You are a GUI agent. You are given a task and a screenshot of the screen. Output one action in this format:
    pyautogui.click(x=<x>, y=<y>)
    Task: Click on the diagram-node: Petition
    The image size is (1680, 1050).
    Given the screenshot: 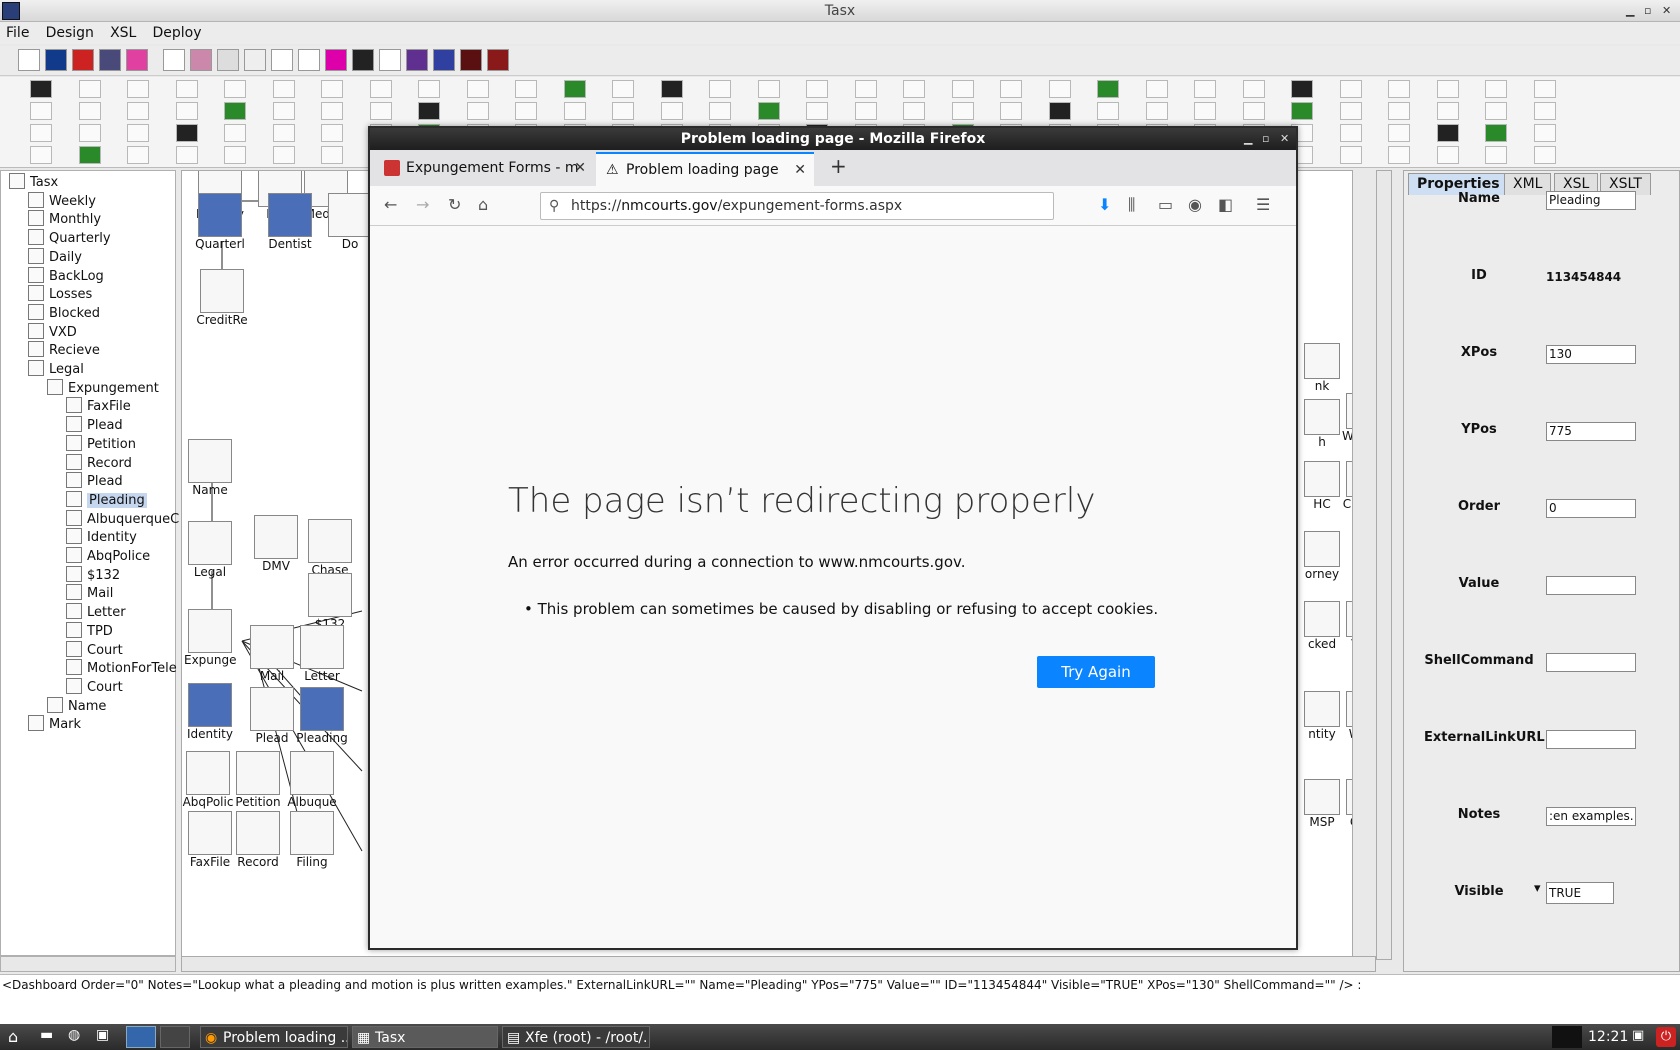 What is the action you would take?
    pyautogui.click(x=258, y=780)
    